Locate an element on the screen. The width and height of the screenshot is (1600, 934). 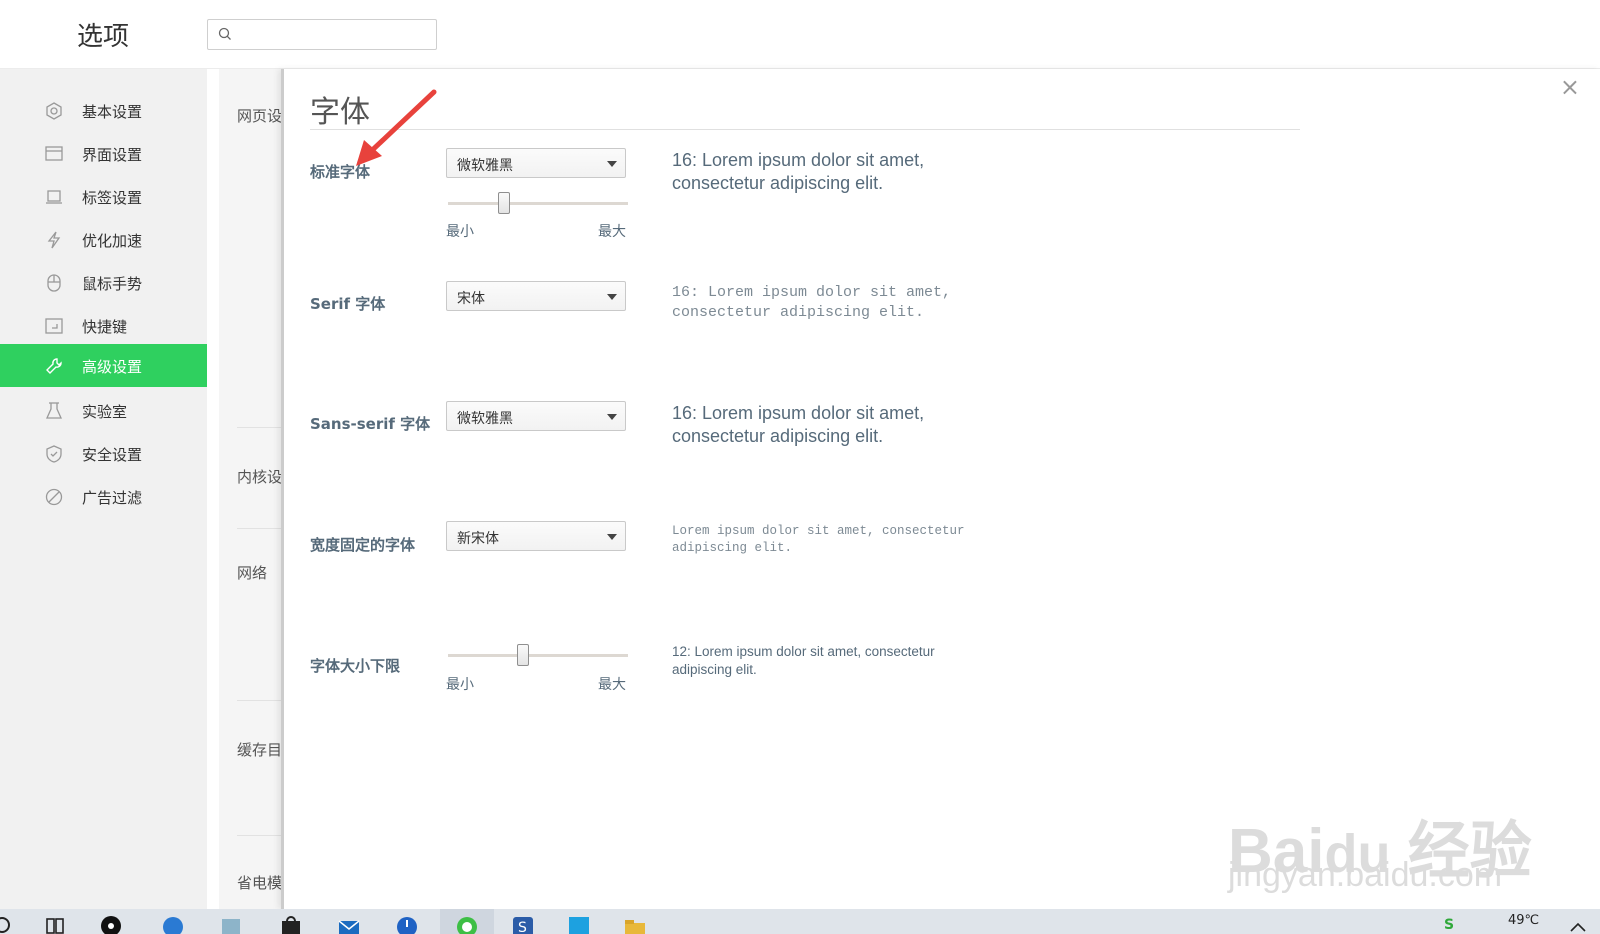
min-font-size-label: 字体大小下限 is located at coordinates (355, 666).